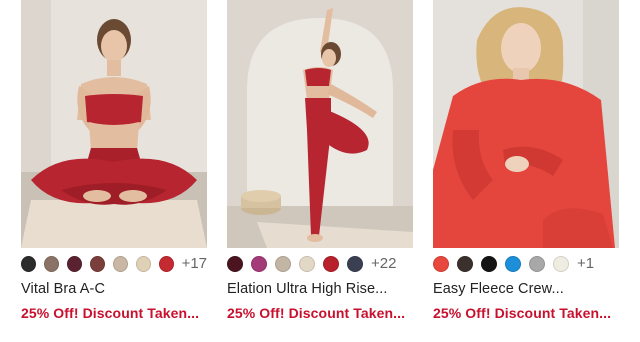 Image resolution: width=640 pixels, height=342 pixels. I want to click on product-name: Vital Bra A-C, so click(114, 289).